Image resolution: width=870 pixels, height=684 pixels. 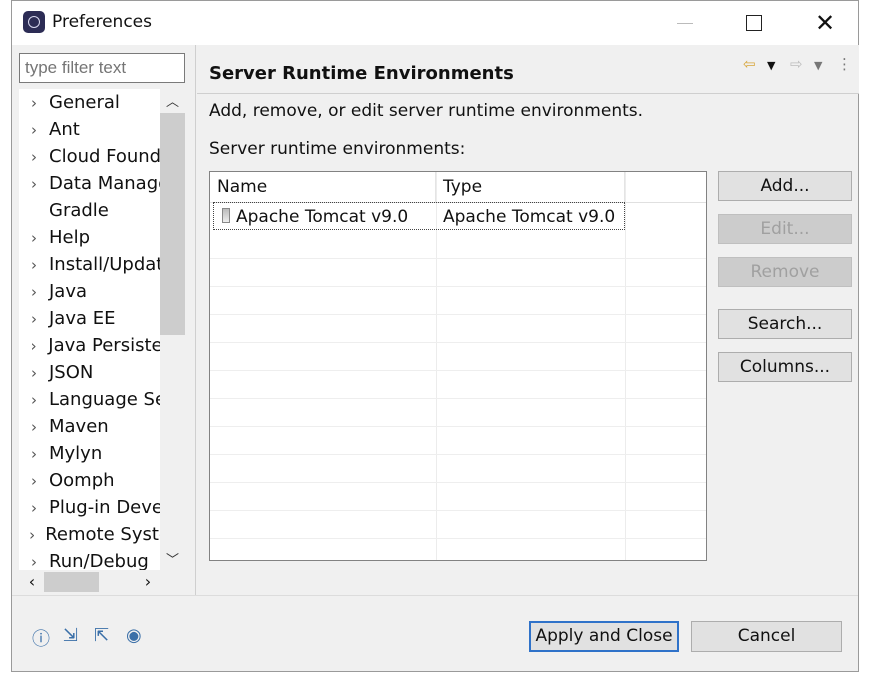 What do you see at coordinates (71, 372) in the screenshot?
I see `tree-item-label: JSON` at bounding box center [71, 372].